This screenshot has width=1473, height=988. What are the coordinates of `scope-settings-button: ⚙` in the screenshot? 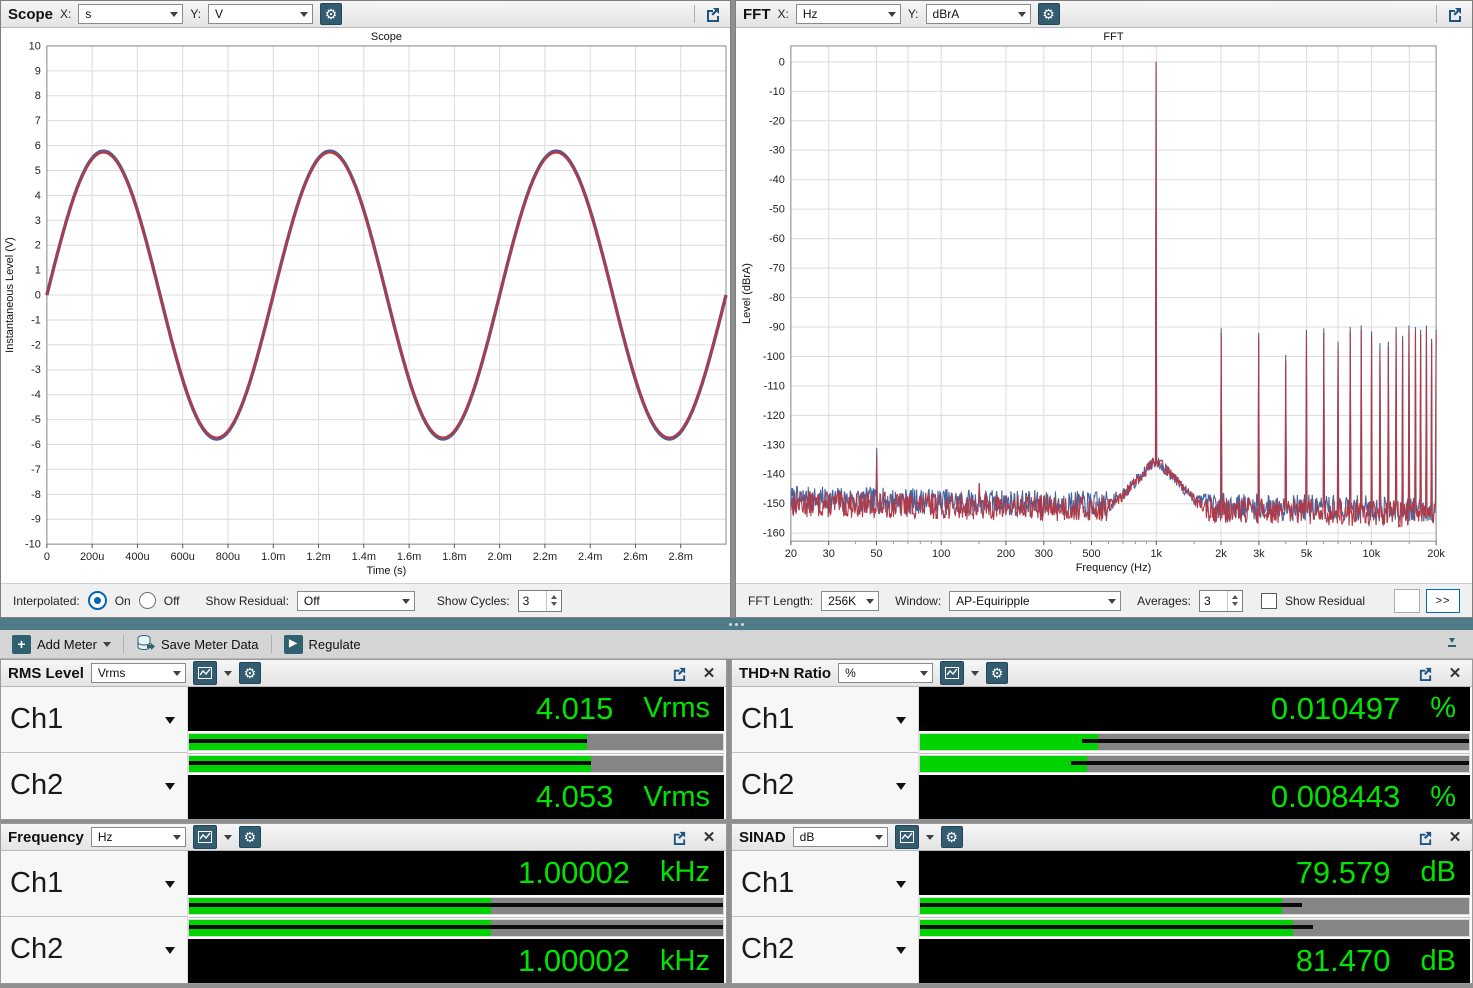 It's located at (331, 14).